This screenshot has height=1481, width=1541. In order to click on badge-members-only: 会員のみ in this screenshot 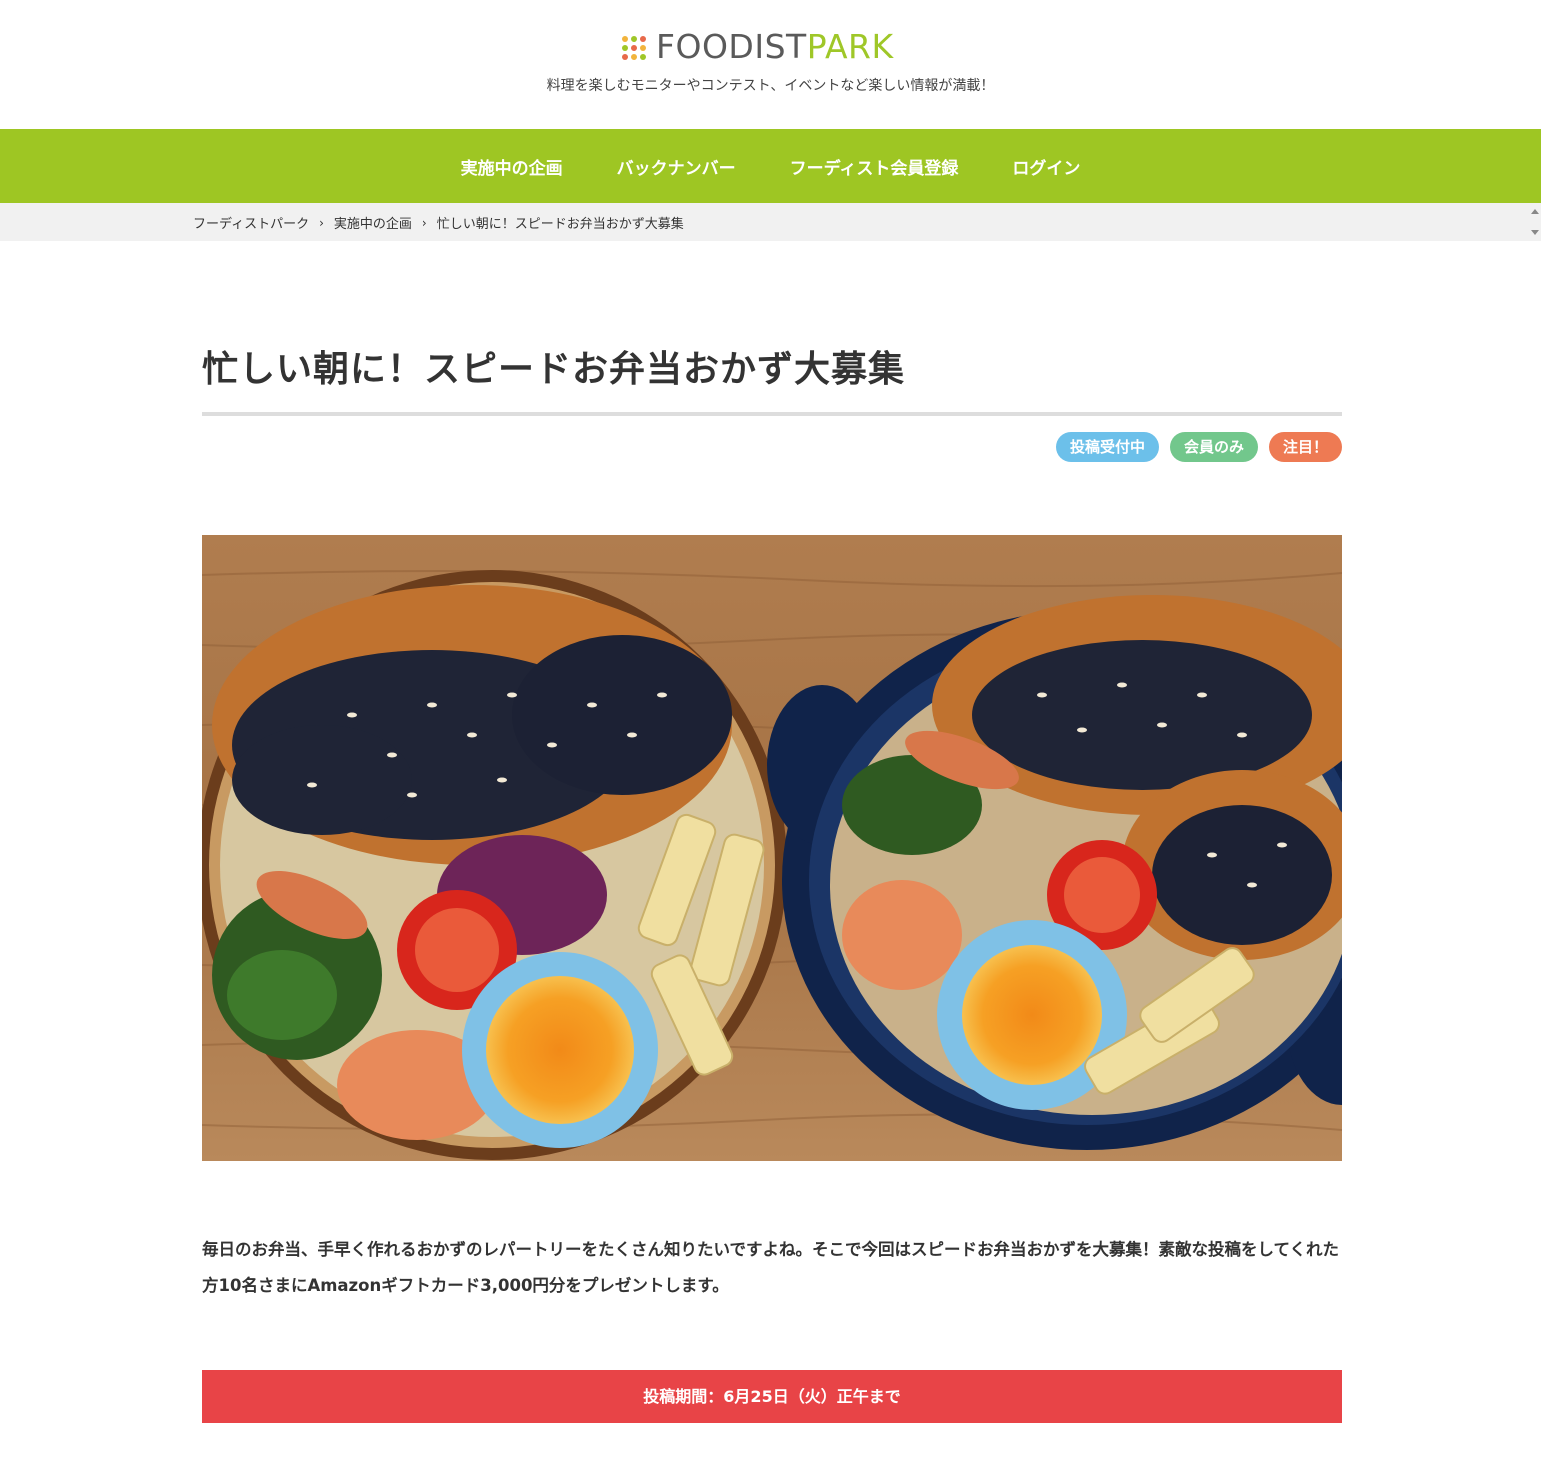, I will do `click(1213, 447)`.